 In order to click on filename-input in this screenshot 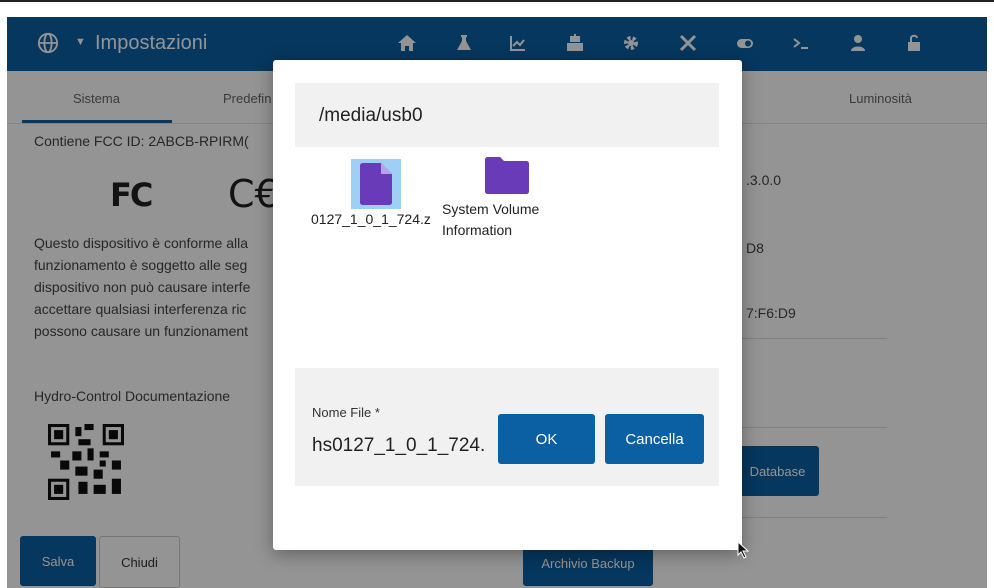, I will do `click(400, 446)`.